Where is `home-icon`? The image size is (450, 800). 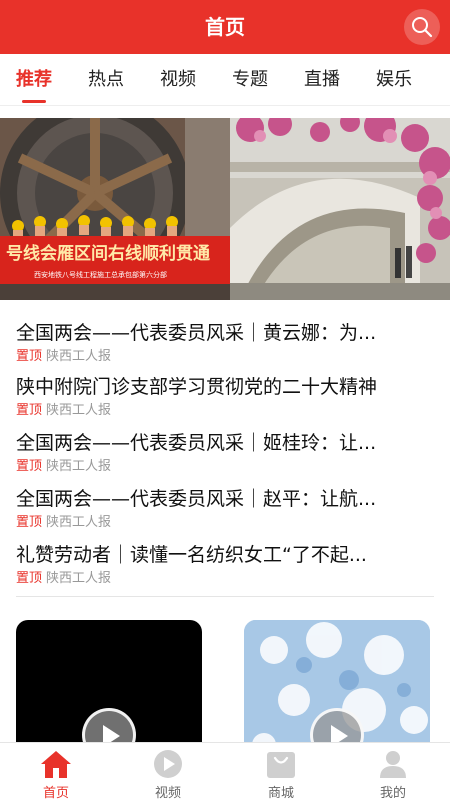
home-icon is located at coordinates (56, 764).